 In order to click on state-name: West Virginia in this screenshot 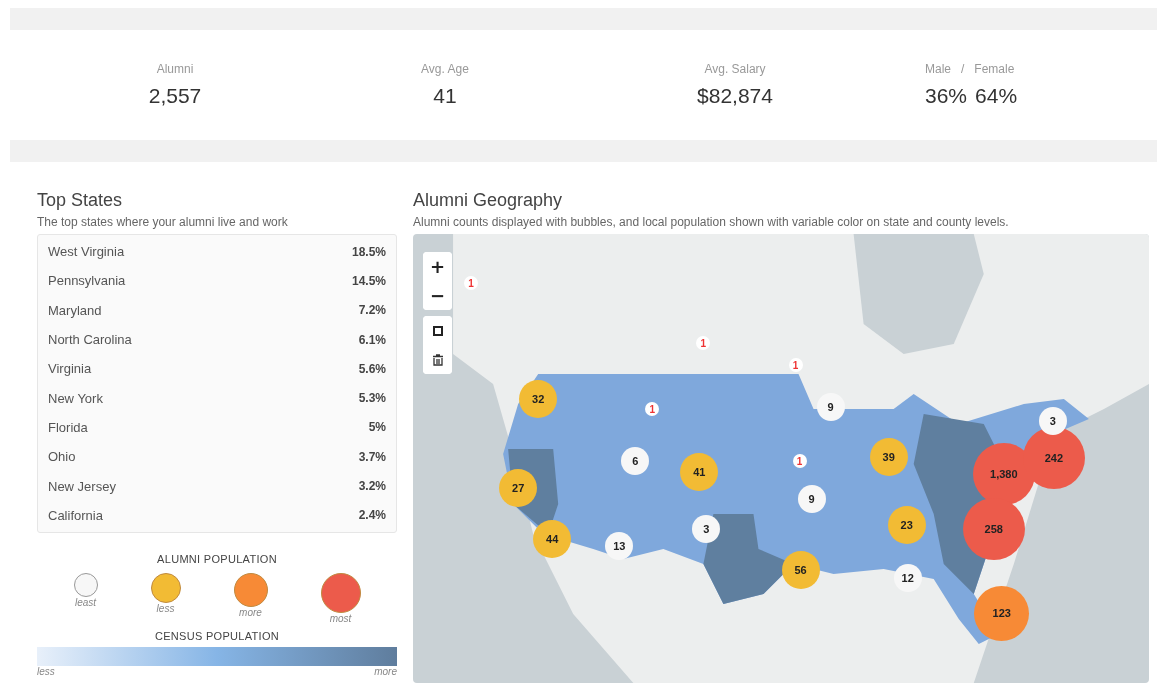, I will do `click(86, 252)`.